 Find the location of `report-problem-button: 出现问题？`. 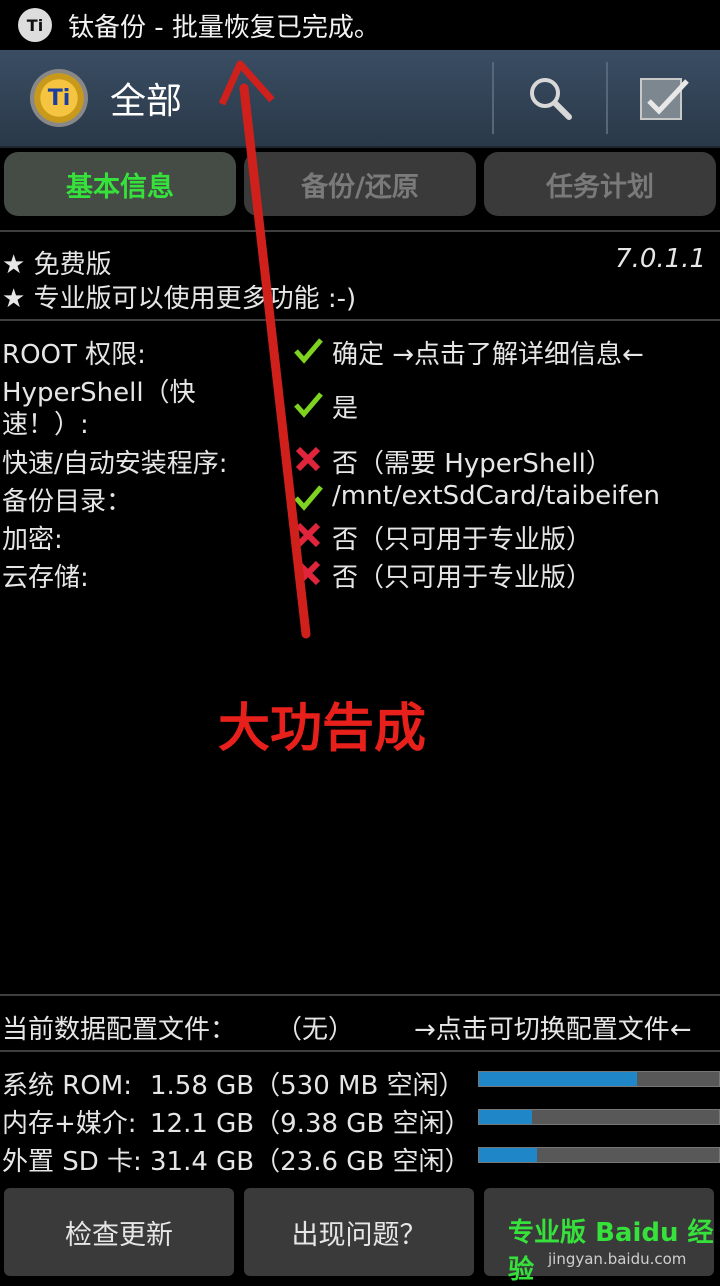

report-problem-button: 出现问题？ is located at coordinates (359, 1232).